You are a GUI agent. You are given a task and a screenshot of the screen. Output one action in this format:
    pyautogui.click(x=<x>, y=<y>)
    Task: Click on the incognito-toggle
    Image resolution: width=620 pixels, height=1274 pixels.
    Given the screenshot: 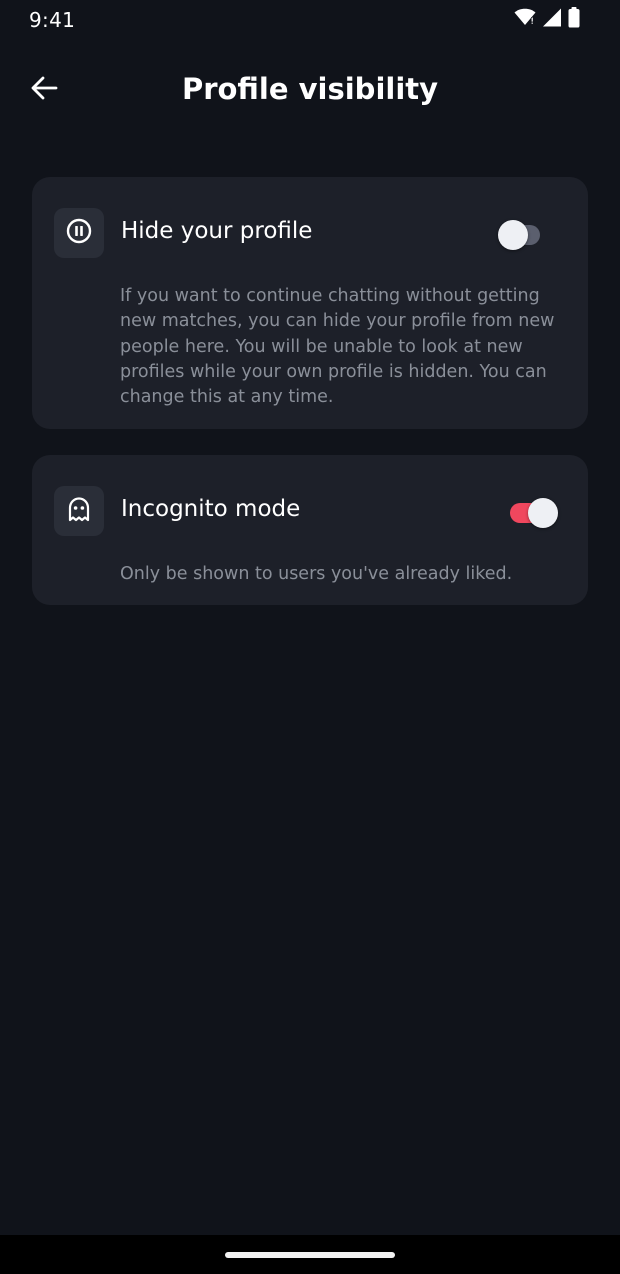 What is the action you would take?
    pyautogui.click(x=531, y=511)
    